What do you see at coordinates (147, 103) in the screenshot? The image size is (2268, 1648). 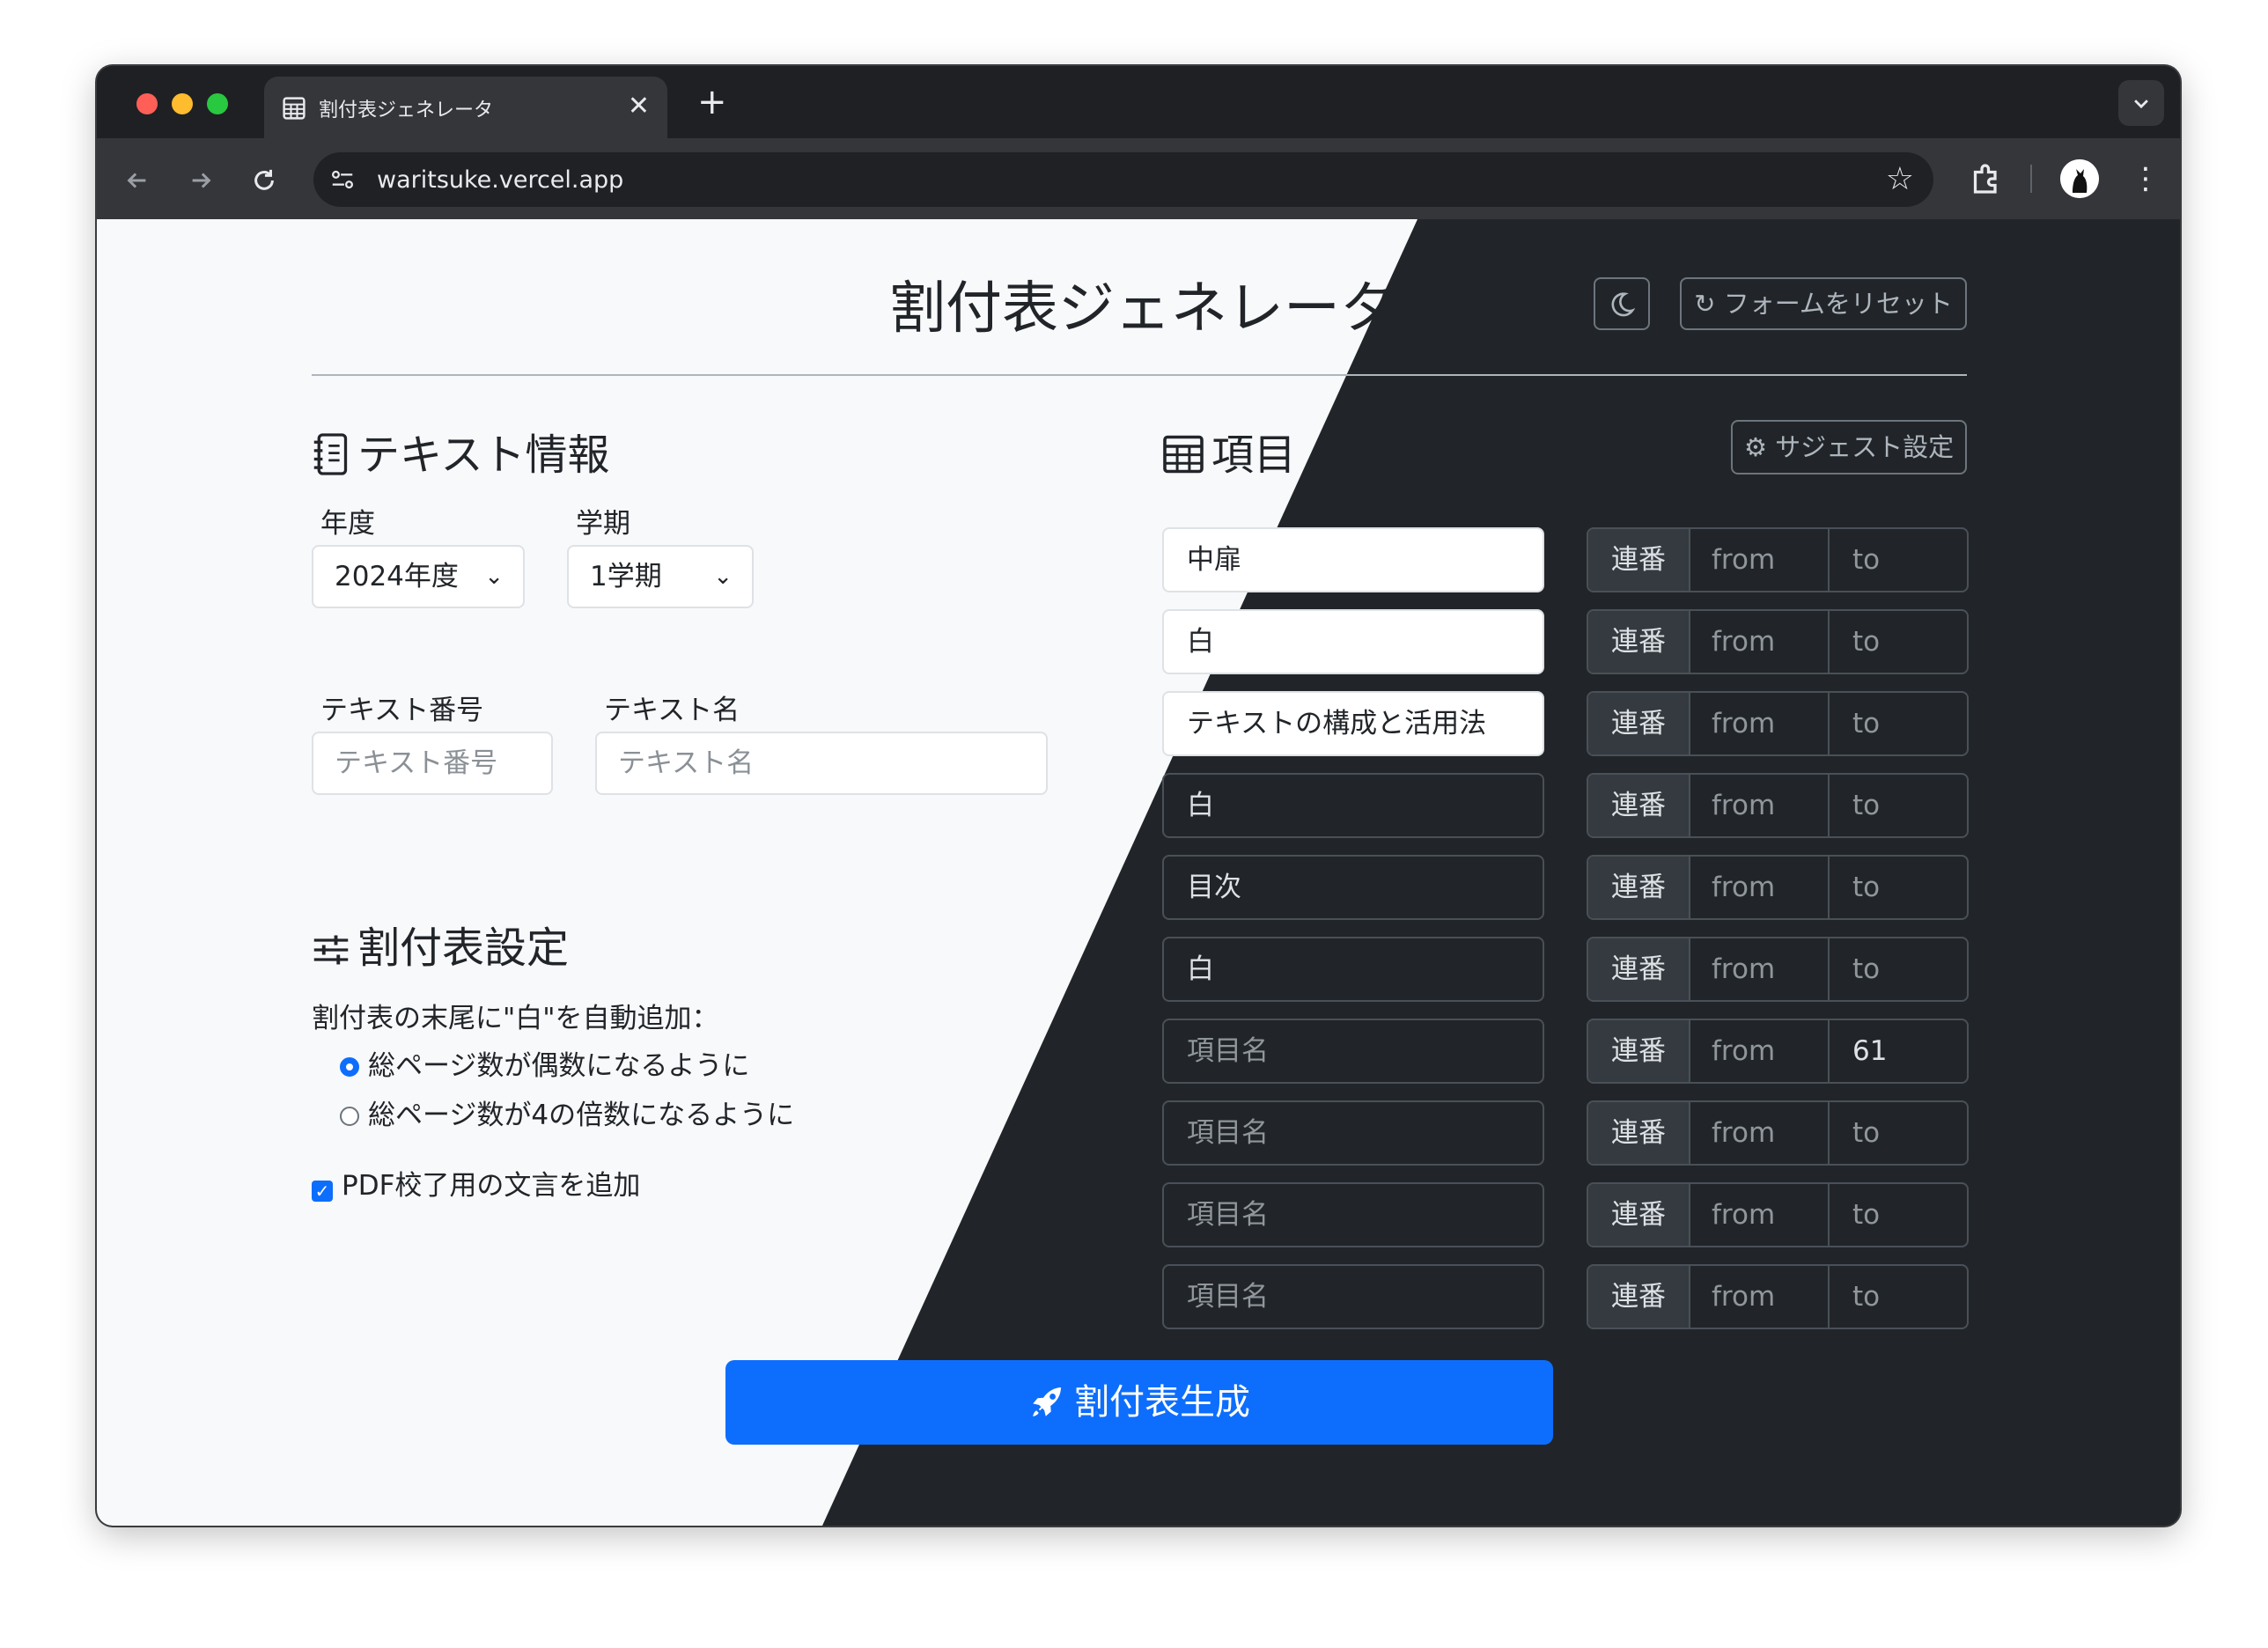 I see `close-window-button` at bounding box center [147, 103].